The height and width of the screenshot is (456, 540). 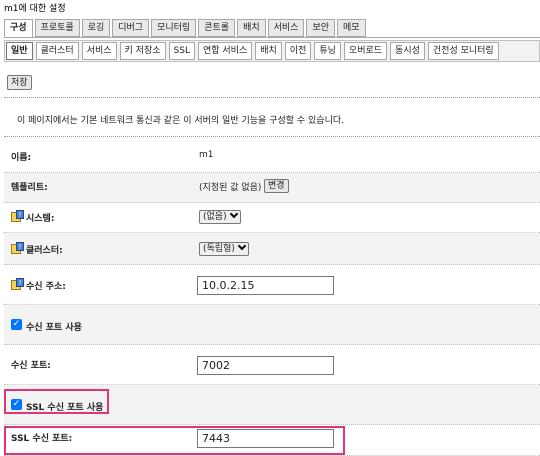 I want to click on tab-monitoring: 모니터링, so click(x=174, y=28).